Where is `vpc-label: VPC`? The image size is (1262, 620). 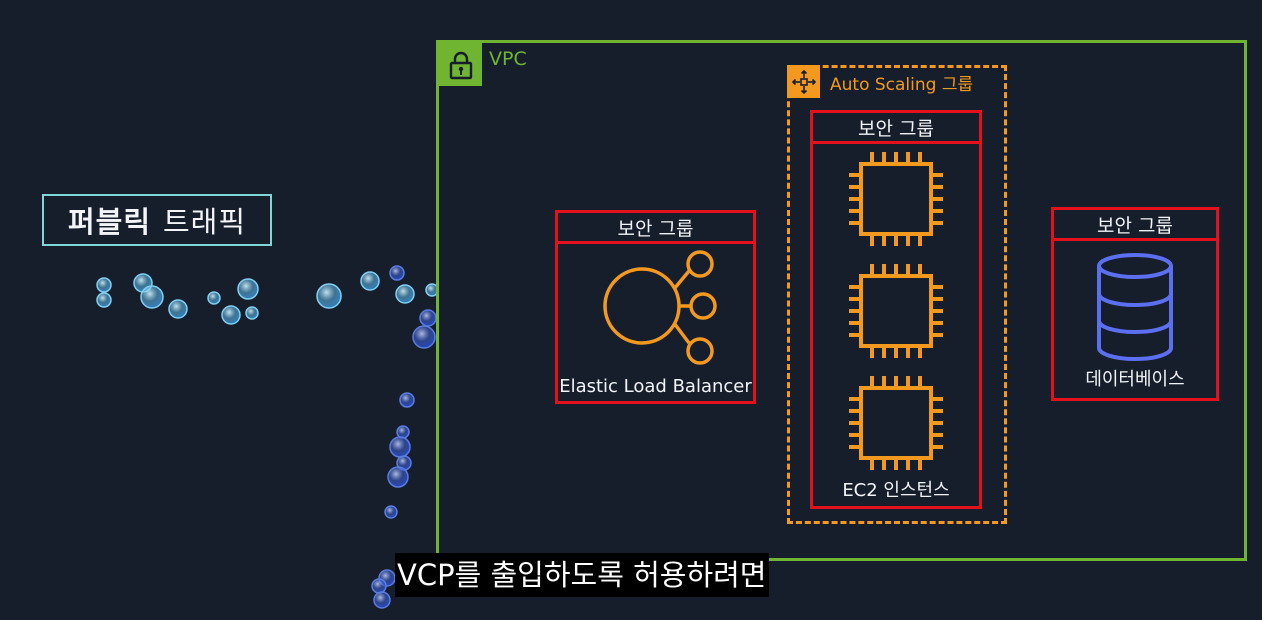
vpc-label: VPC is located at coordinates (508, 59).